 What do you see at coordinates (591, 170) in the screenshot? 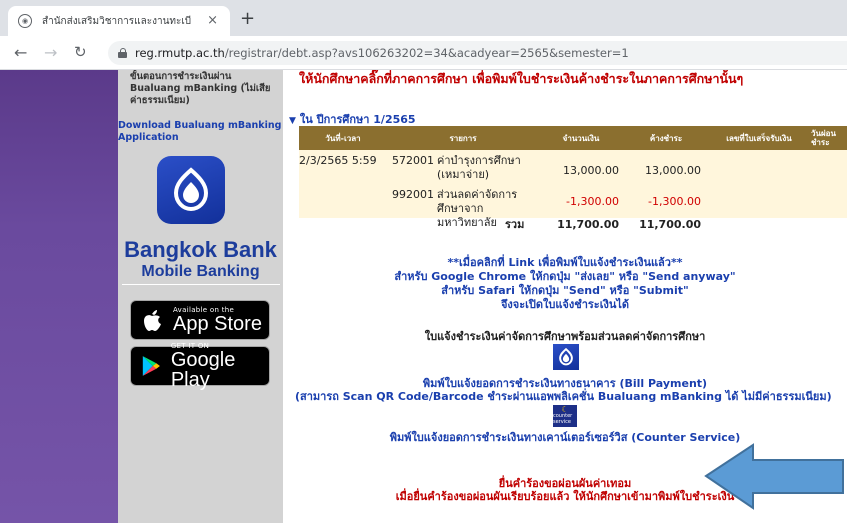
I see `row1-amount: 13,000.00` at bounding box center [591, 170].